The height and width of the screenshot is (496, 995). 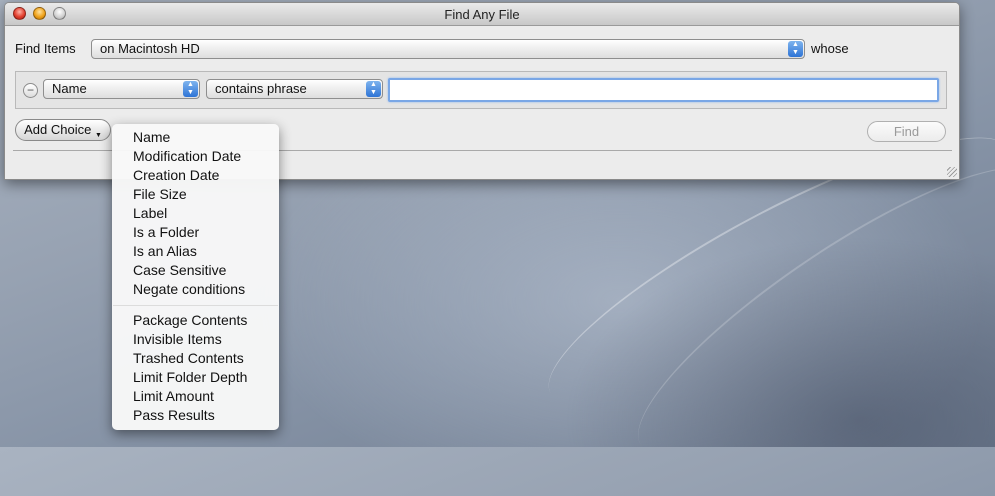 I want to click on window-title: Find Any File, so click(x=482, y=14).